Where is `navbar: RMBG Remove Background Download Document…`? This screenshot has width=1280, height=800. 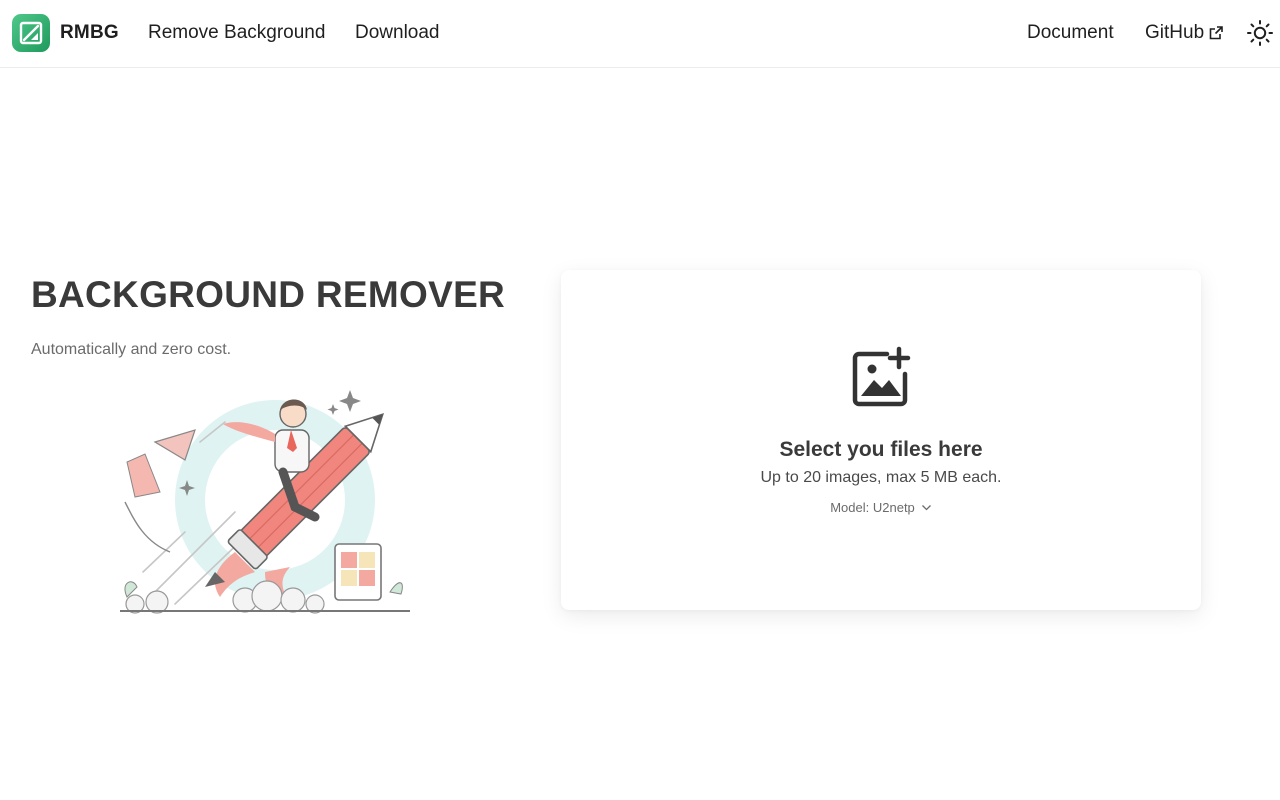
navbar: RMBG Remove Background Download Document… is located at coordinates (640, 34).